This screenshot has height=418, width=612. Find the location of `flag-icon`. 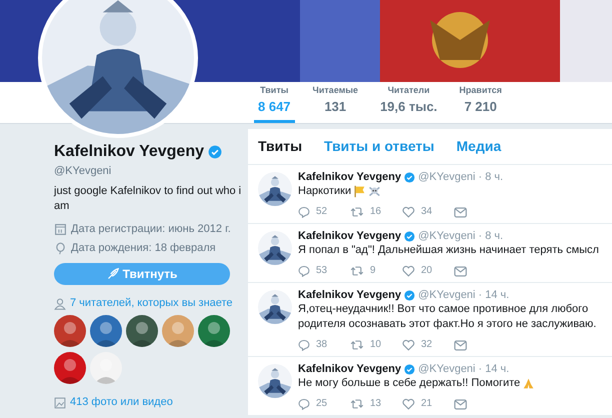

flag-icon is located at coordinates (359, 191).